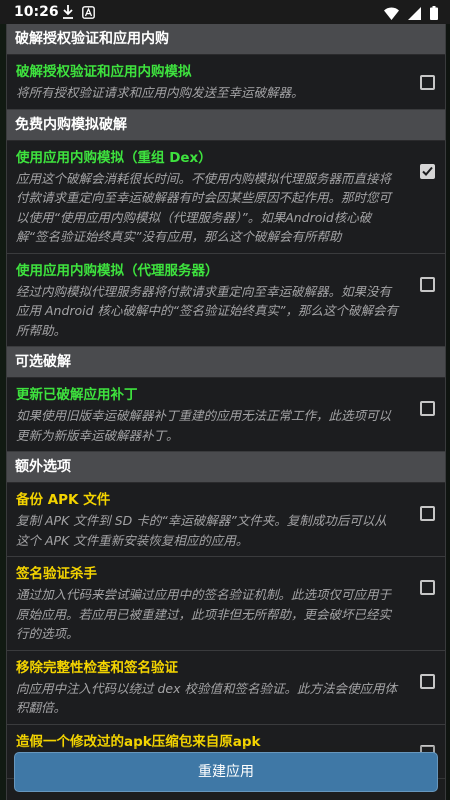  What do you see at coordinates (226, 125) in the screenshot?
I see `section-header: 免费内购模拟破解` at bounding box center [226, 125].